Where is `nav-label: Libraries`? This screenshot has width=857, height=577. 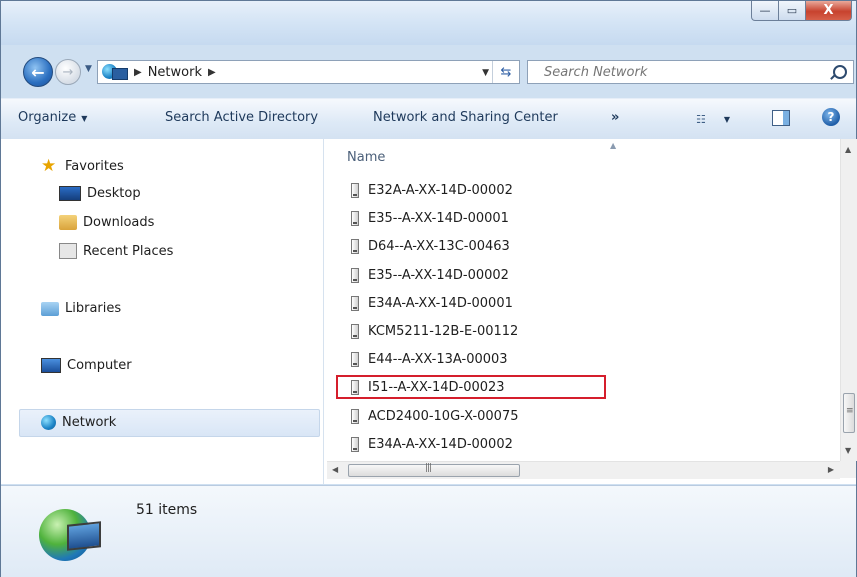
nav-label: Libraries is located at coordinates (93, 308).